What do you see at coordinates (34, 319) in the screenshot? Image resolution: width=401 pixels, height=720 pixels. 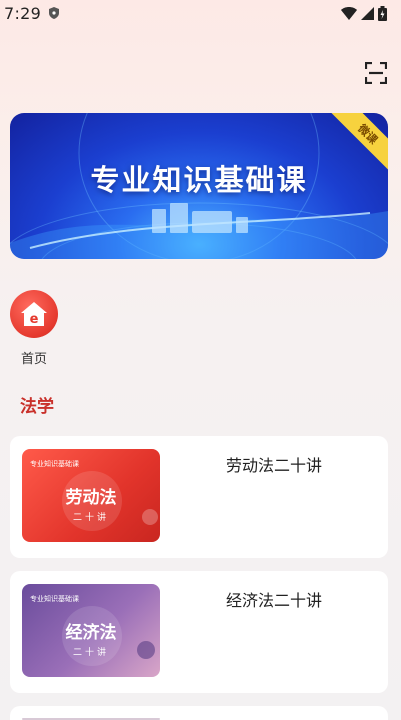 I see `svg-text: e` at bounding box center [34, 319].